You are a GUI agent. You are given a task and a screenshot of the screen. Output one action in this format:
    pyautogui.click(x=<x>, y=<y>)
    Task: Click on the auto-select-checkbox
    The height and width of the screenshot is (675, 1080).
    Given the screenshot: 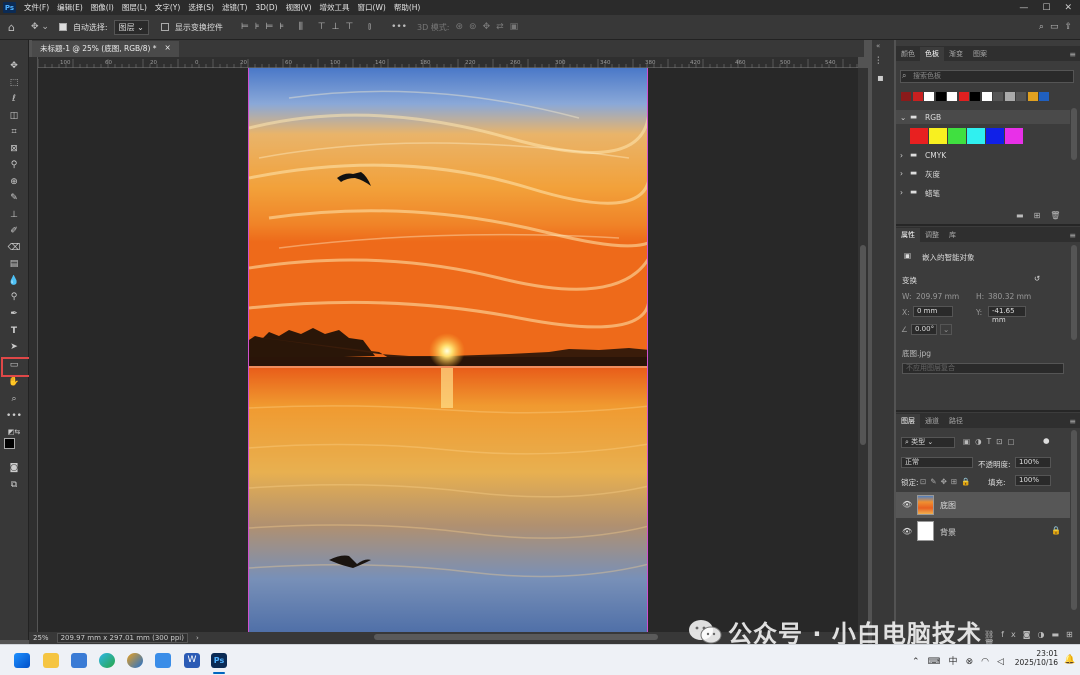 What is the action you would take?
    pyautogui.click(x=62, y=27)
    